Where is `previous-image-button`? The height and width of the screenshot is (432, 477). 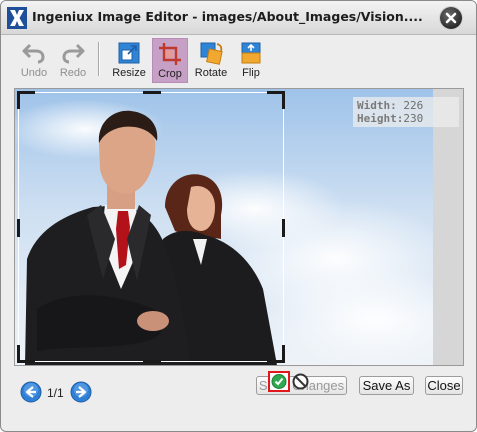
previous-image-button is located at coordinates (31, 392).